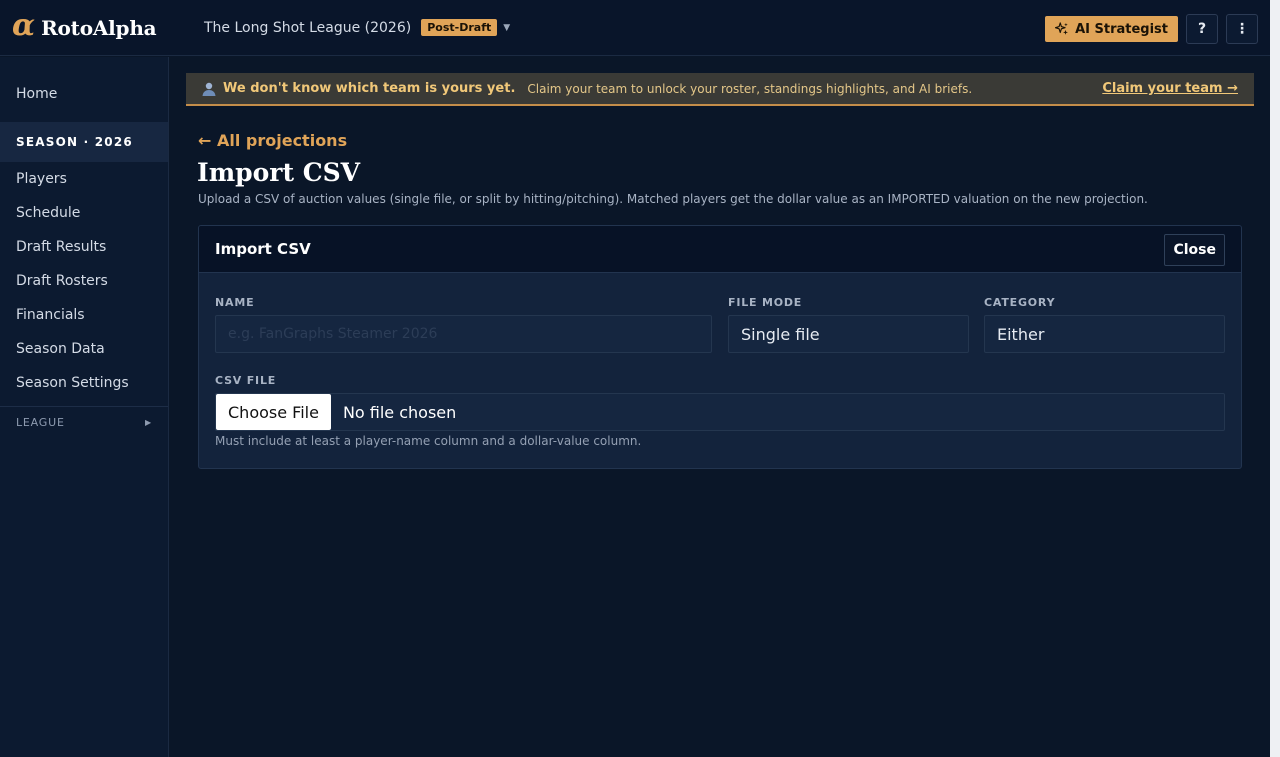 The height and width of the screenshot is (757, 1280). What do you see at coordinates (459, 27) in the screenshot?
I see `league-status-badge: Post-Draft` at bounding box center [459, 27].